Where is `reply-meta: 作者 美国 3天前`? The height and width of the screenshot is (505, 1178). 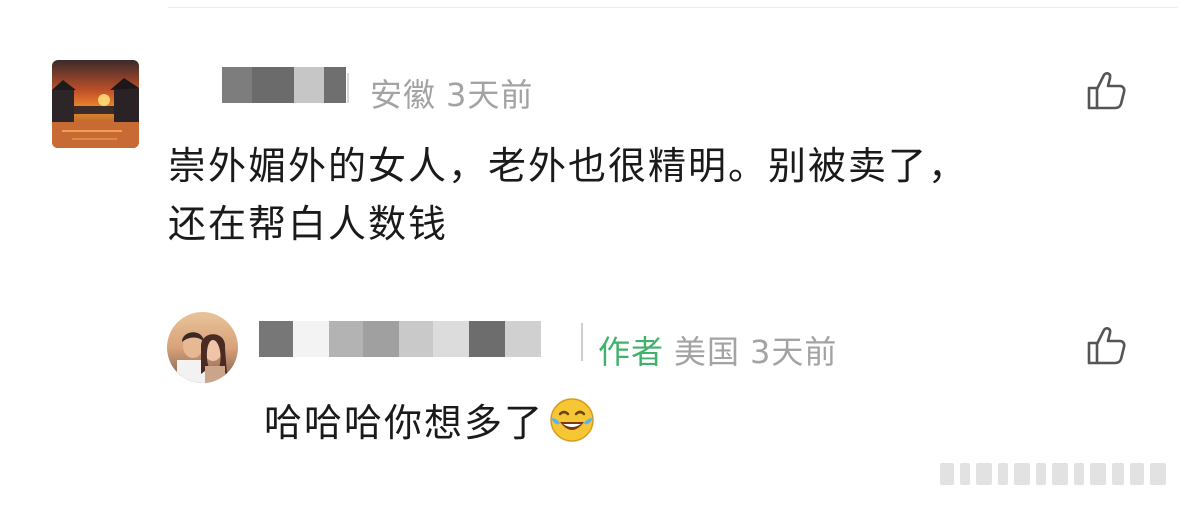
reply-meta: 作者 美国 3天前 is located at coordinates (717, 350).